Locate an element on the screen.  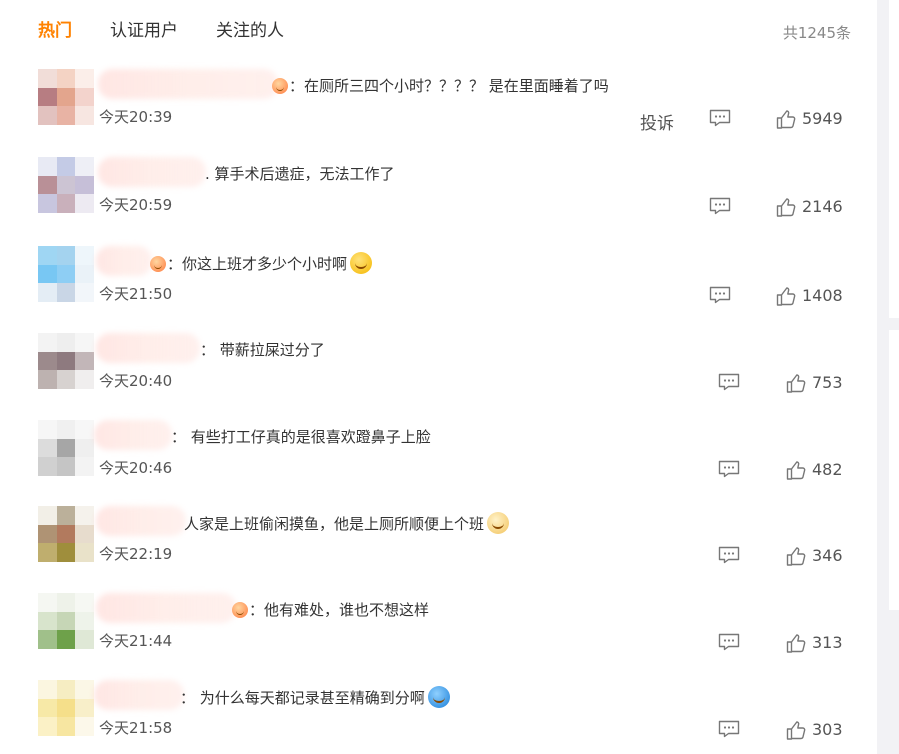
comment-time: 今天21:44 is located at coordinates (136, 641).